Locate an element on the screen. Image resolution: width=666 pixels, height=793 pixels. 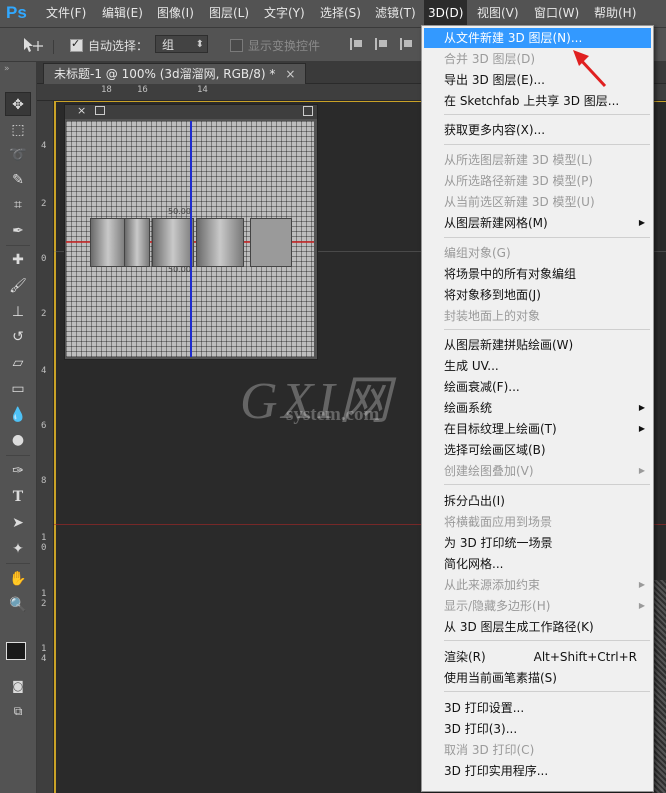
align-bottom-icon is located at coordinates (407, 44).